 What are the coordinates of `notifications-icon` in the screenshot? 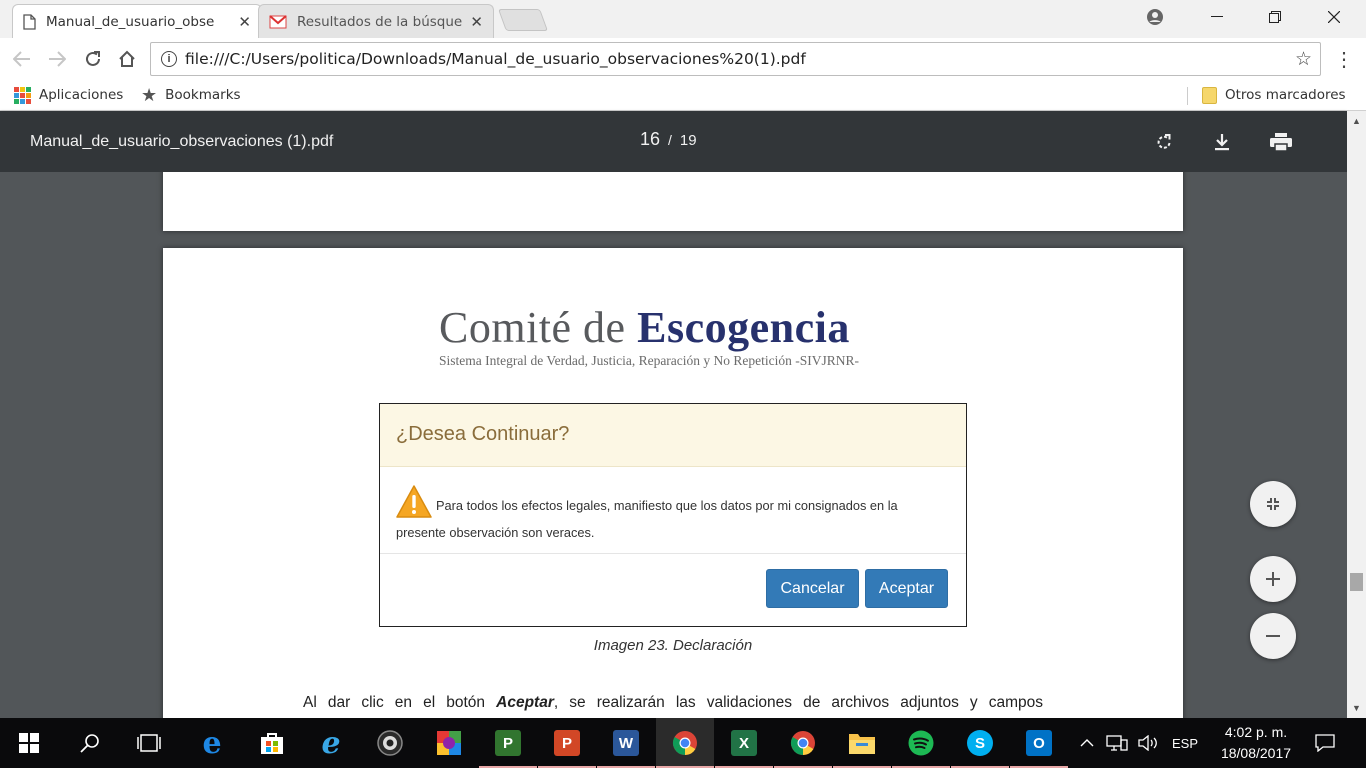 It's located at (1325, 743).